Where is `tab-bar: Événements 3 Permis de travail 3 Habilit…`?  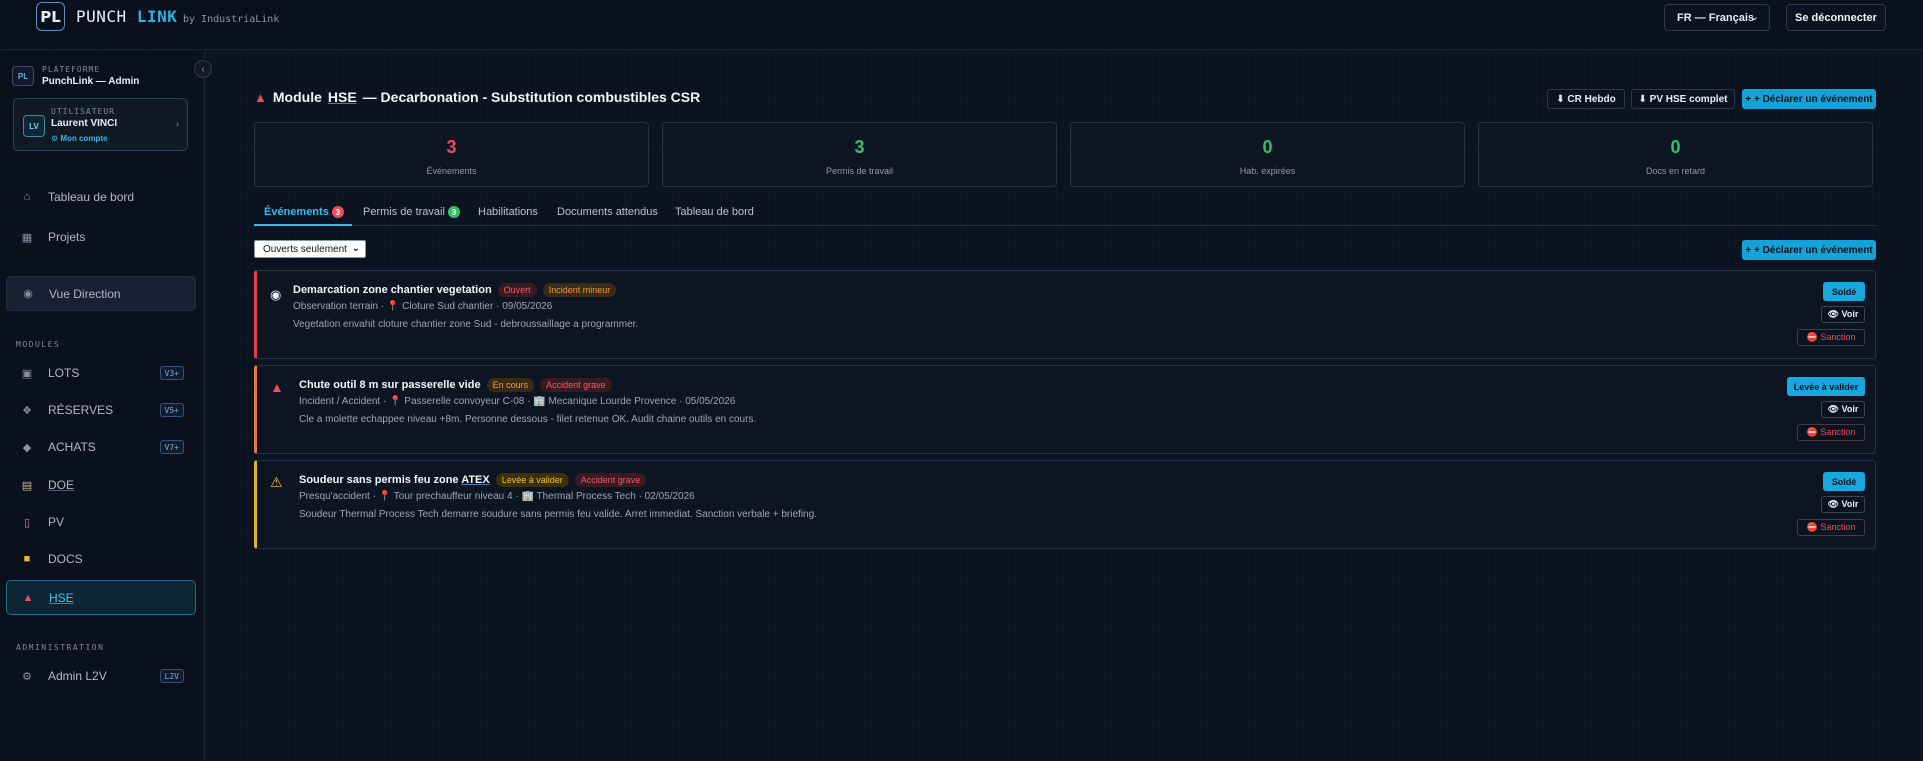
tab-bar: Événements 3 Permis de travail 3 Habilit… is located at coordinates (1065, 213).